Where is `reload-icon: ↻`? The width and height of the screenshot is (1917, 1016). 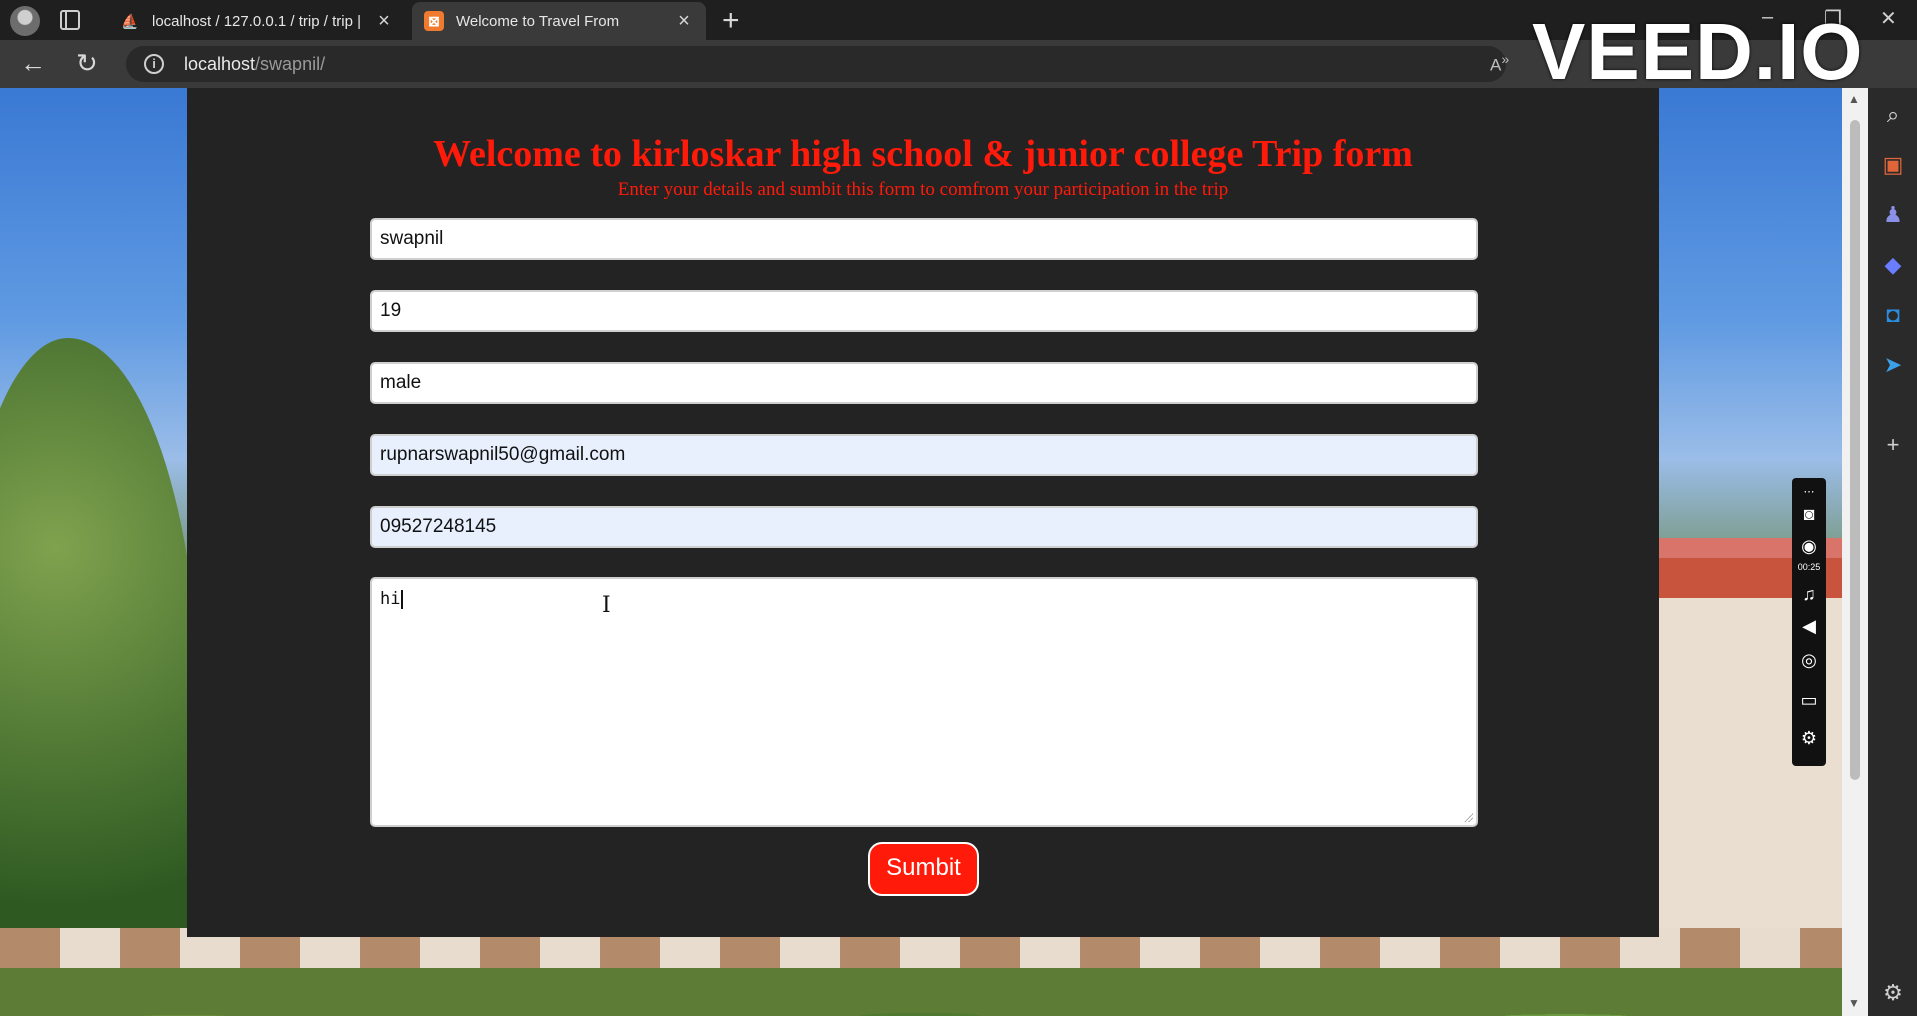
reload-icon: ↻ is located at coordinates (87, 63).